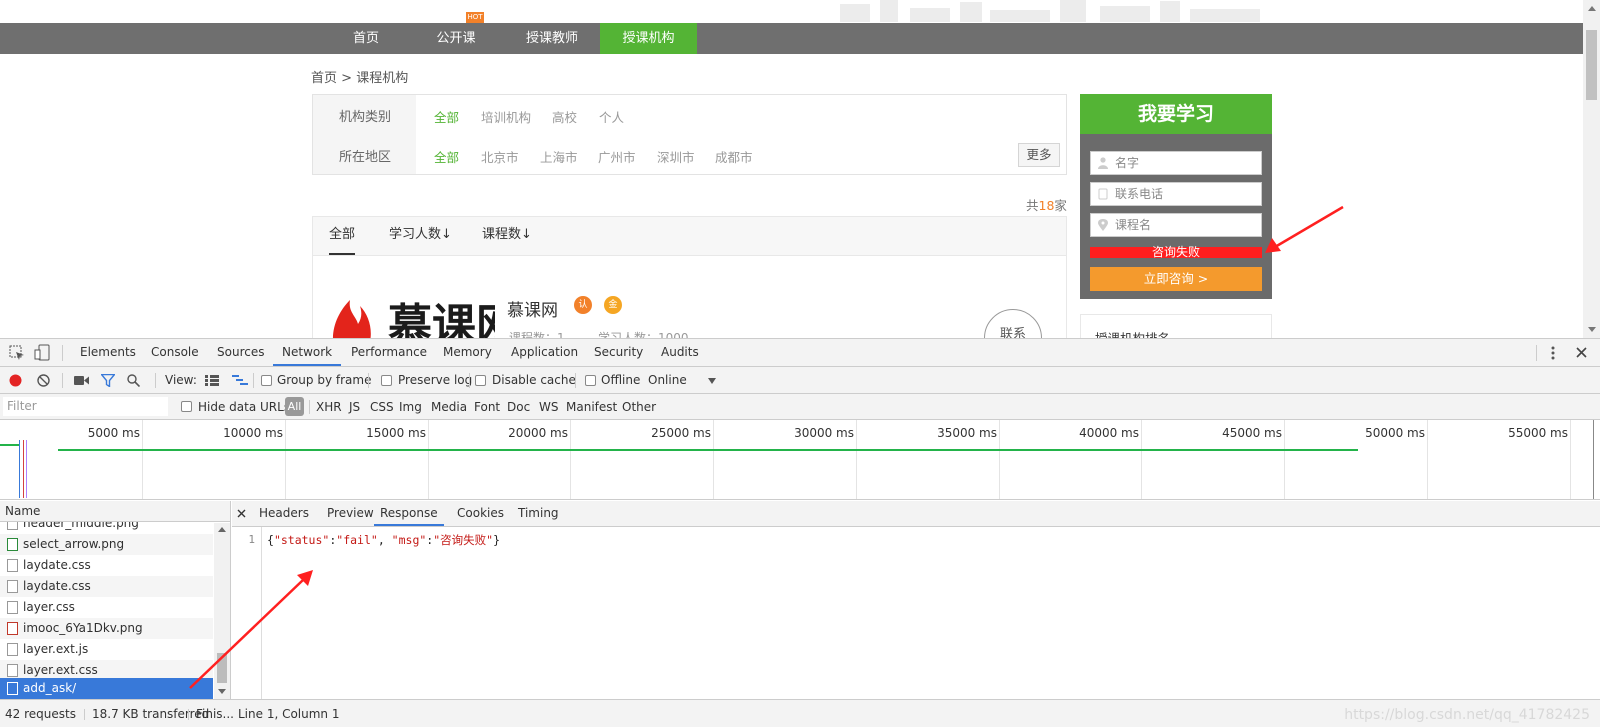  I want to click on tab-network: Network, so click(307, 352).